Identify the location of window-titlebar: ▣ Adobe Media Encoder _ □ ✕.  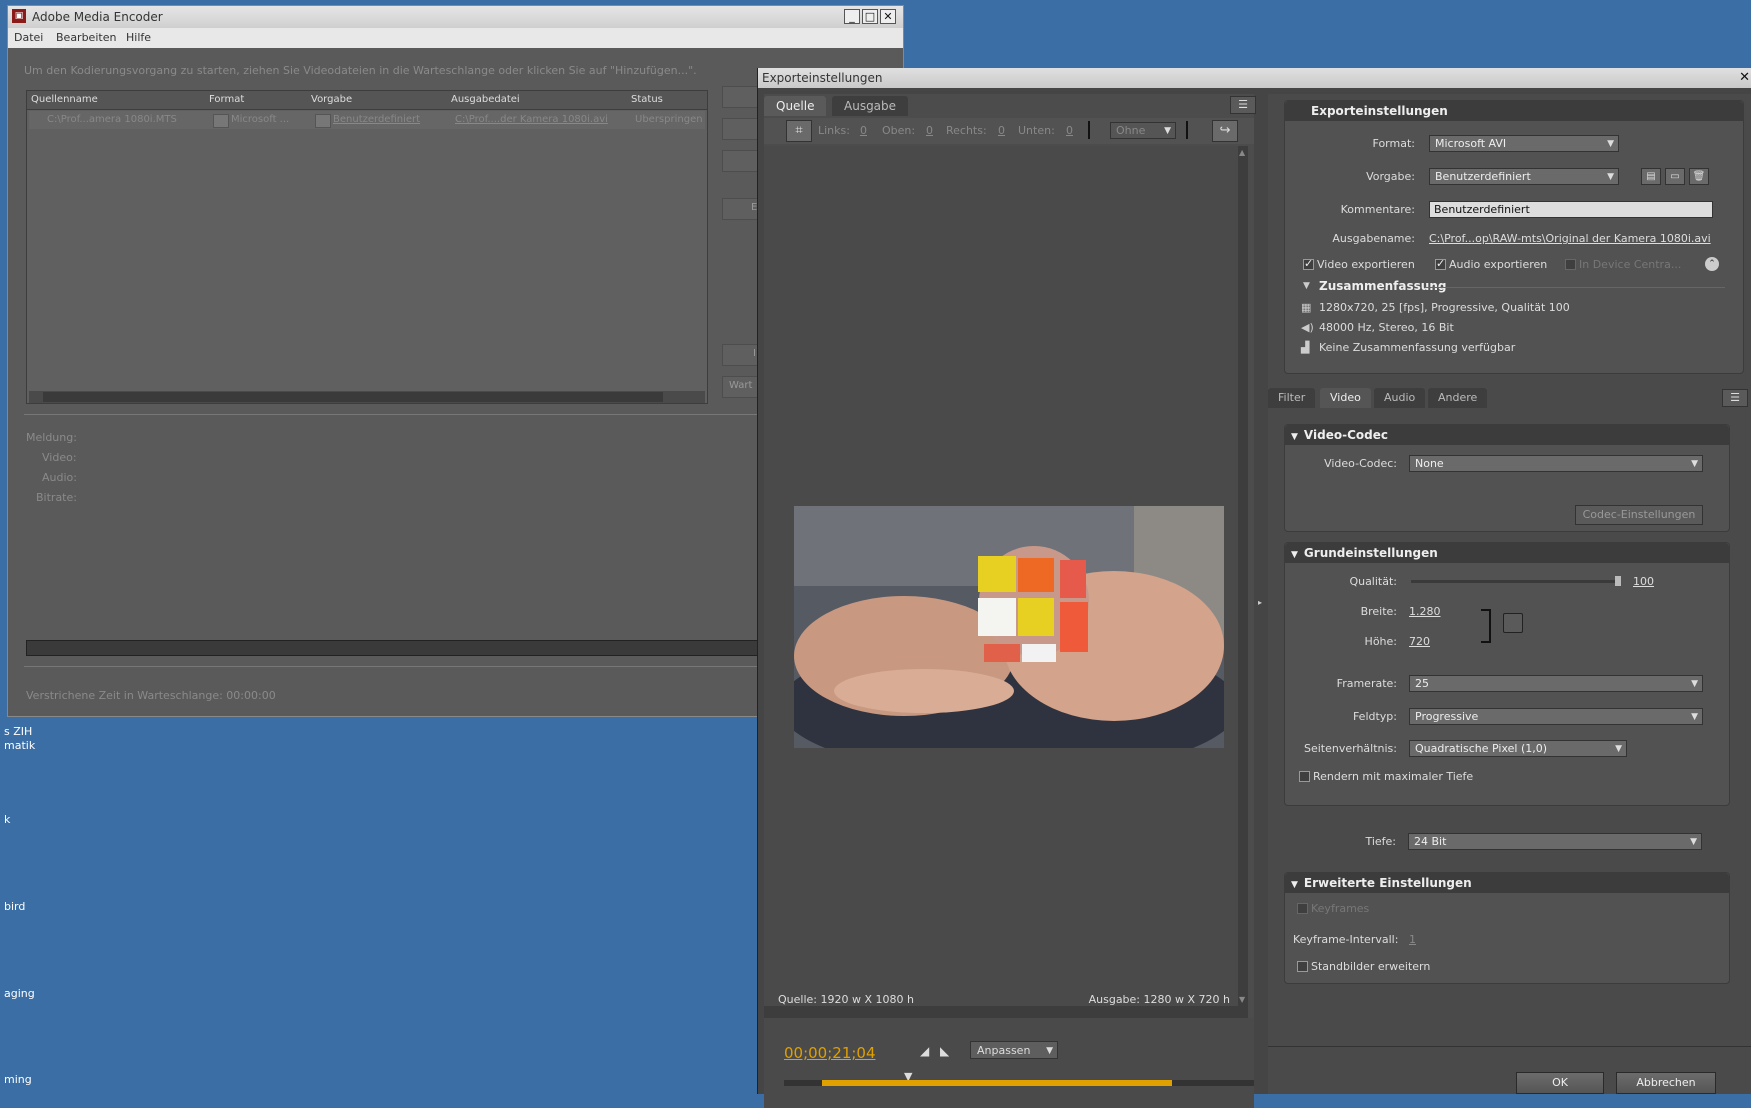
(455, 17).